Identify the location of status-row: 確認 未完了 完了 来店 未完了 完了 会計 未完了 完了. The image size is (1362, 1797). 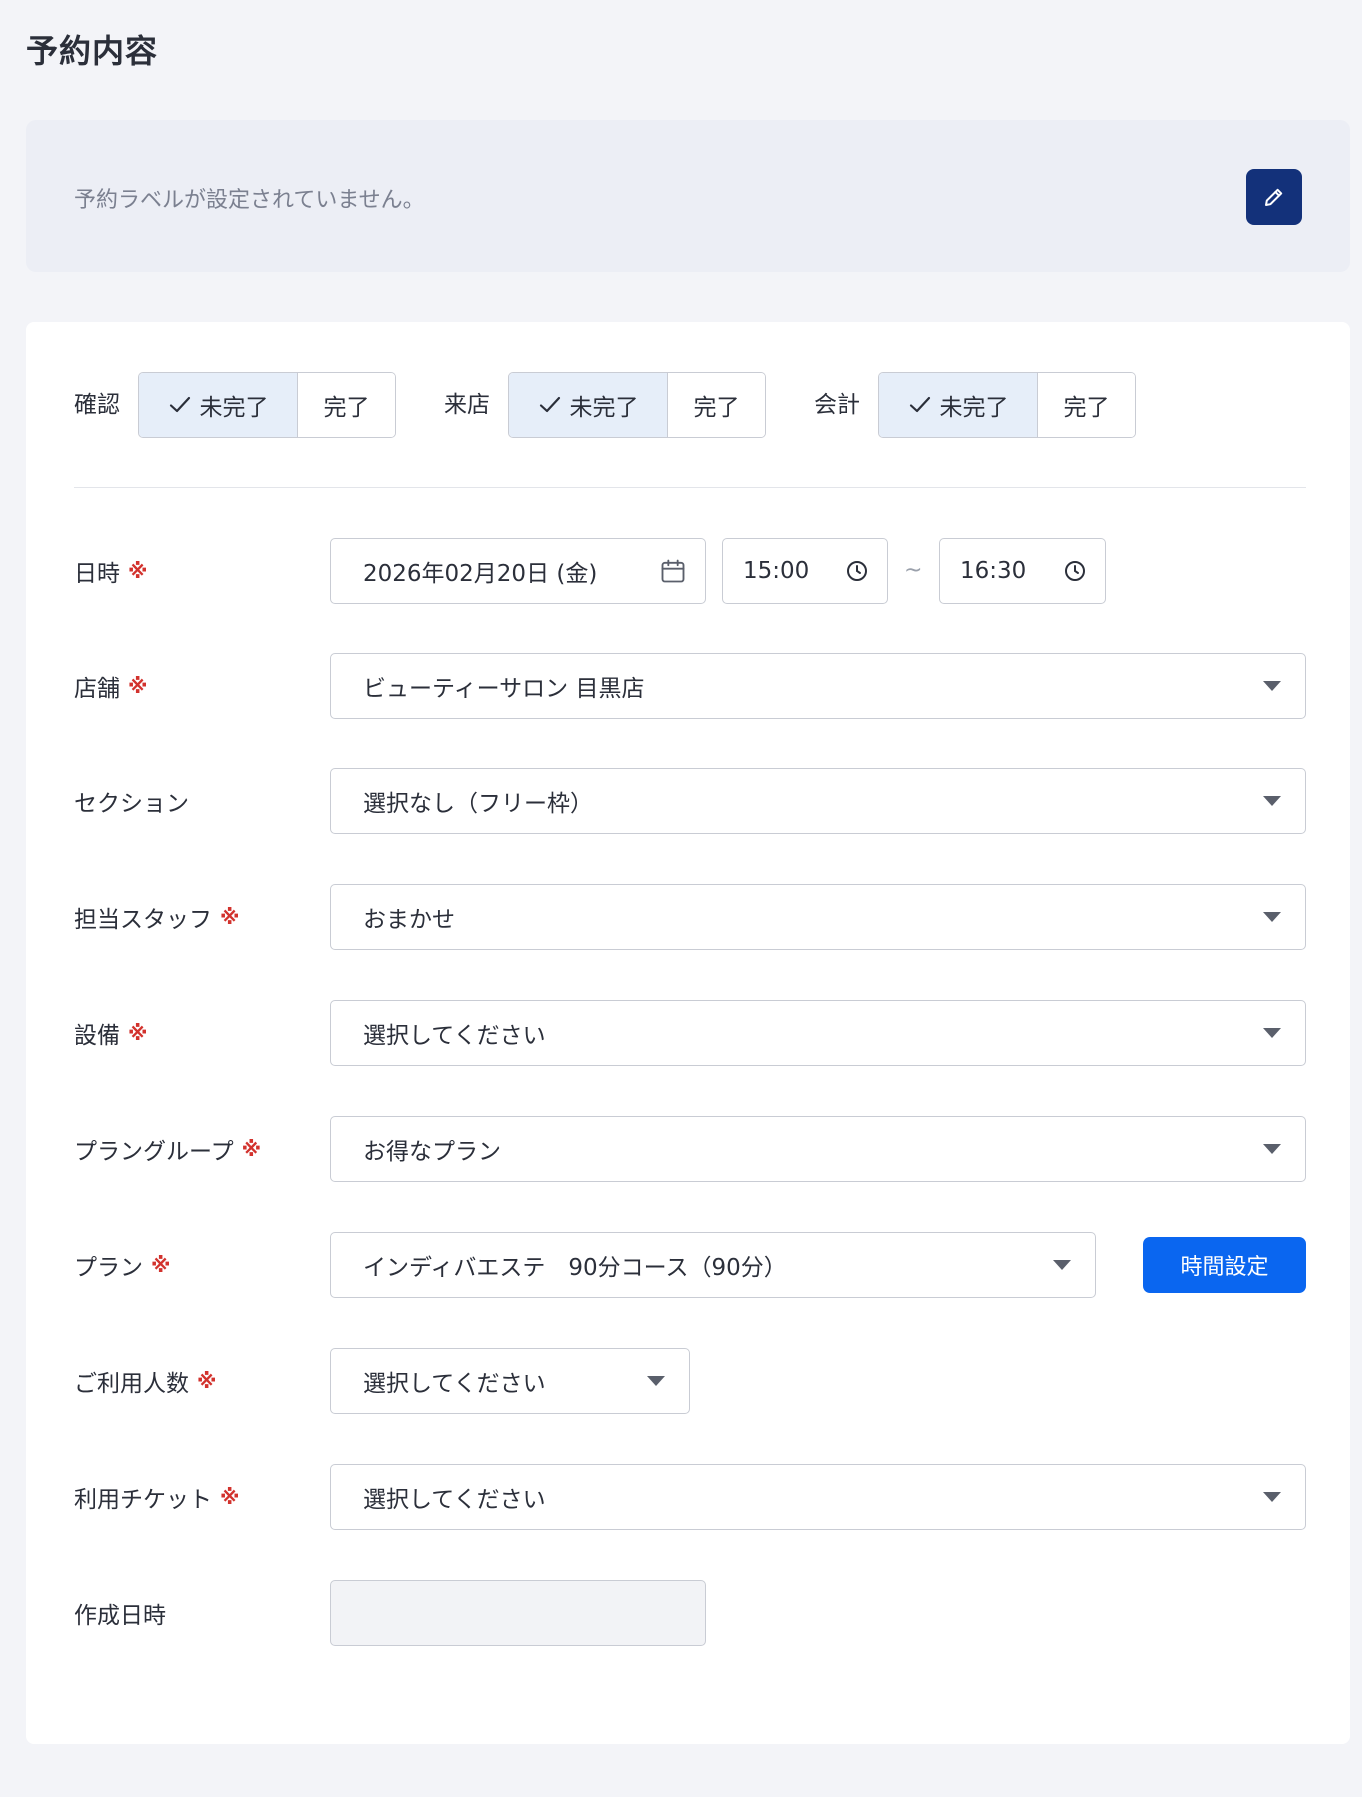
(690, 405).